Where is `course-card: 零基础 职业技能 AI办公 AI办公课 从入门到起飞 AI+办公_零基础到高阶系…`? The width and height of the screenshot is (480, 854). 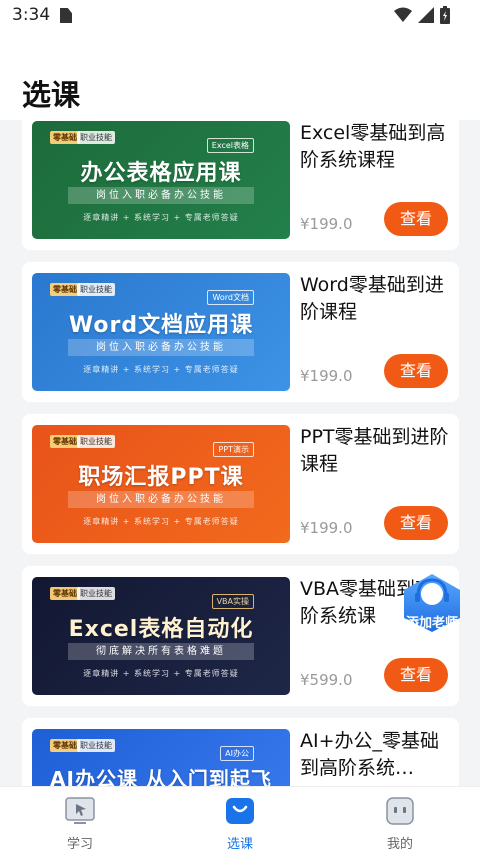 course-card: 零基础 职业技能 AI办公 AI办公课 从入门到起飞 AI+办公_零基础到高阶系… is located at coordinates (240, 752).